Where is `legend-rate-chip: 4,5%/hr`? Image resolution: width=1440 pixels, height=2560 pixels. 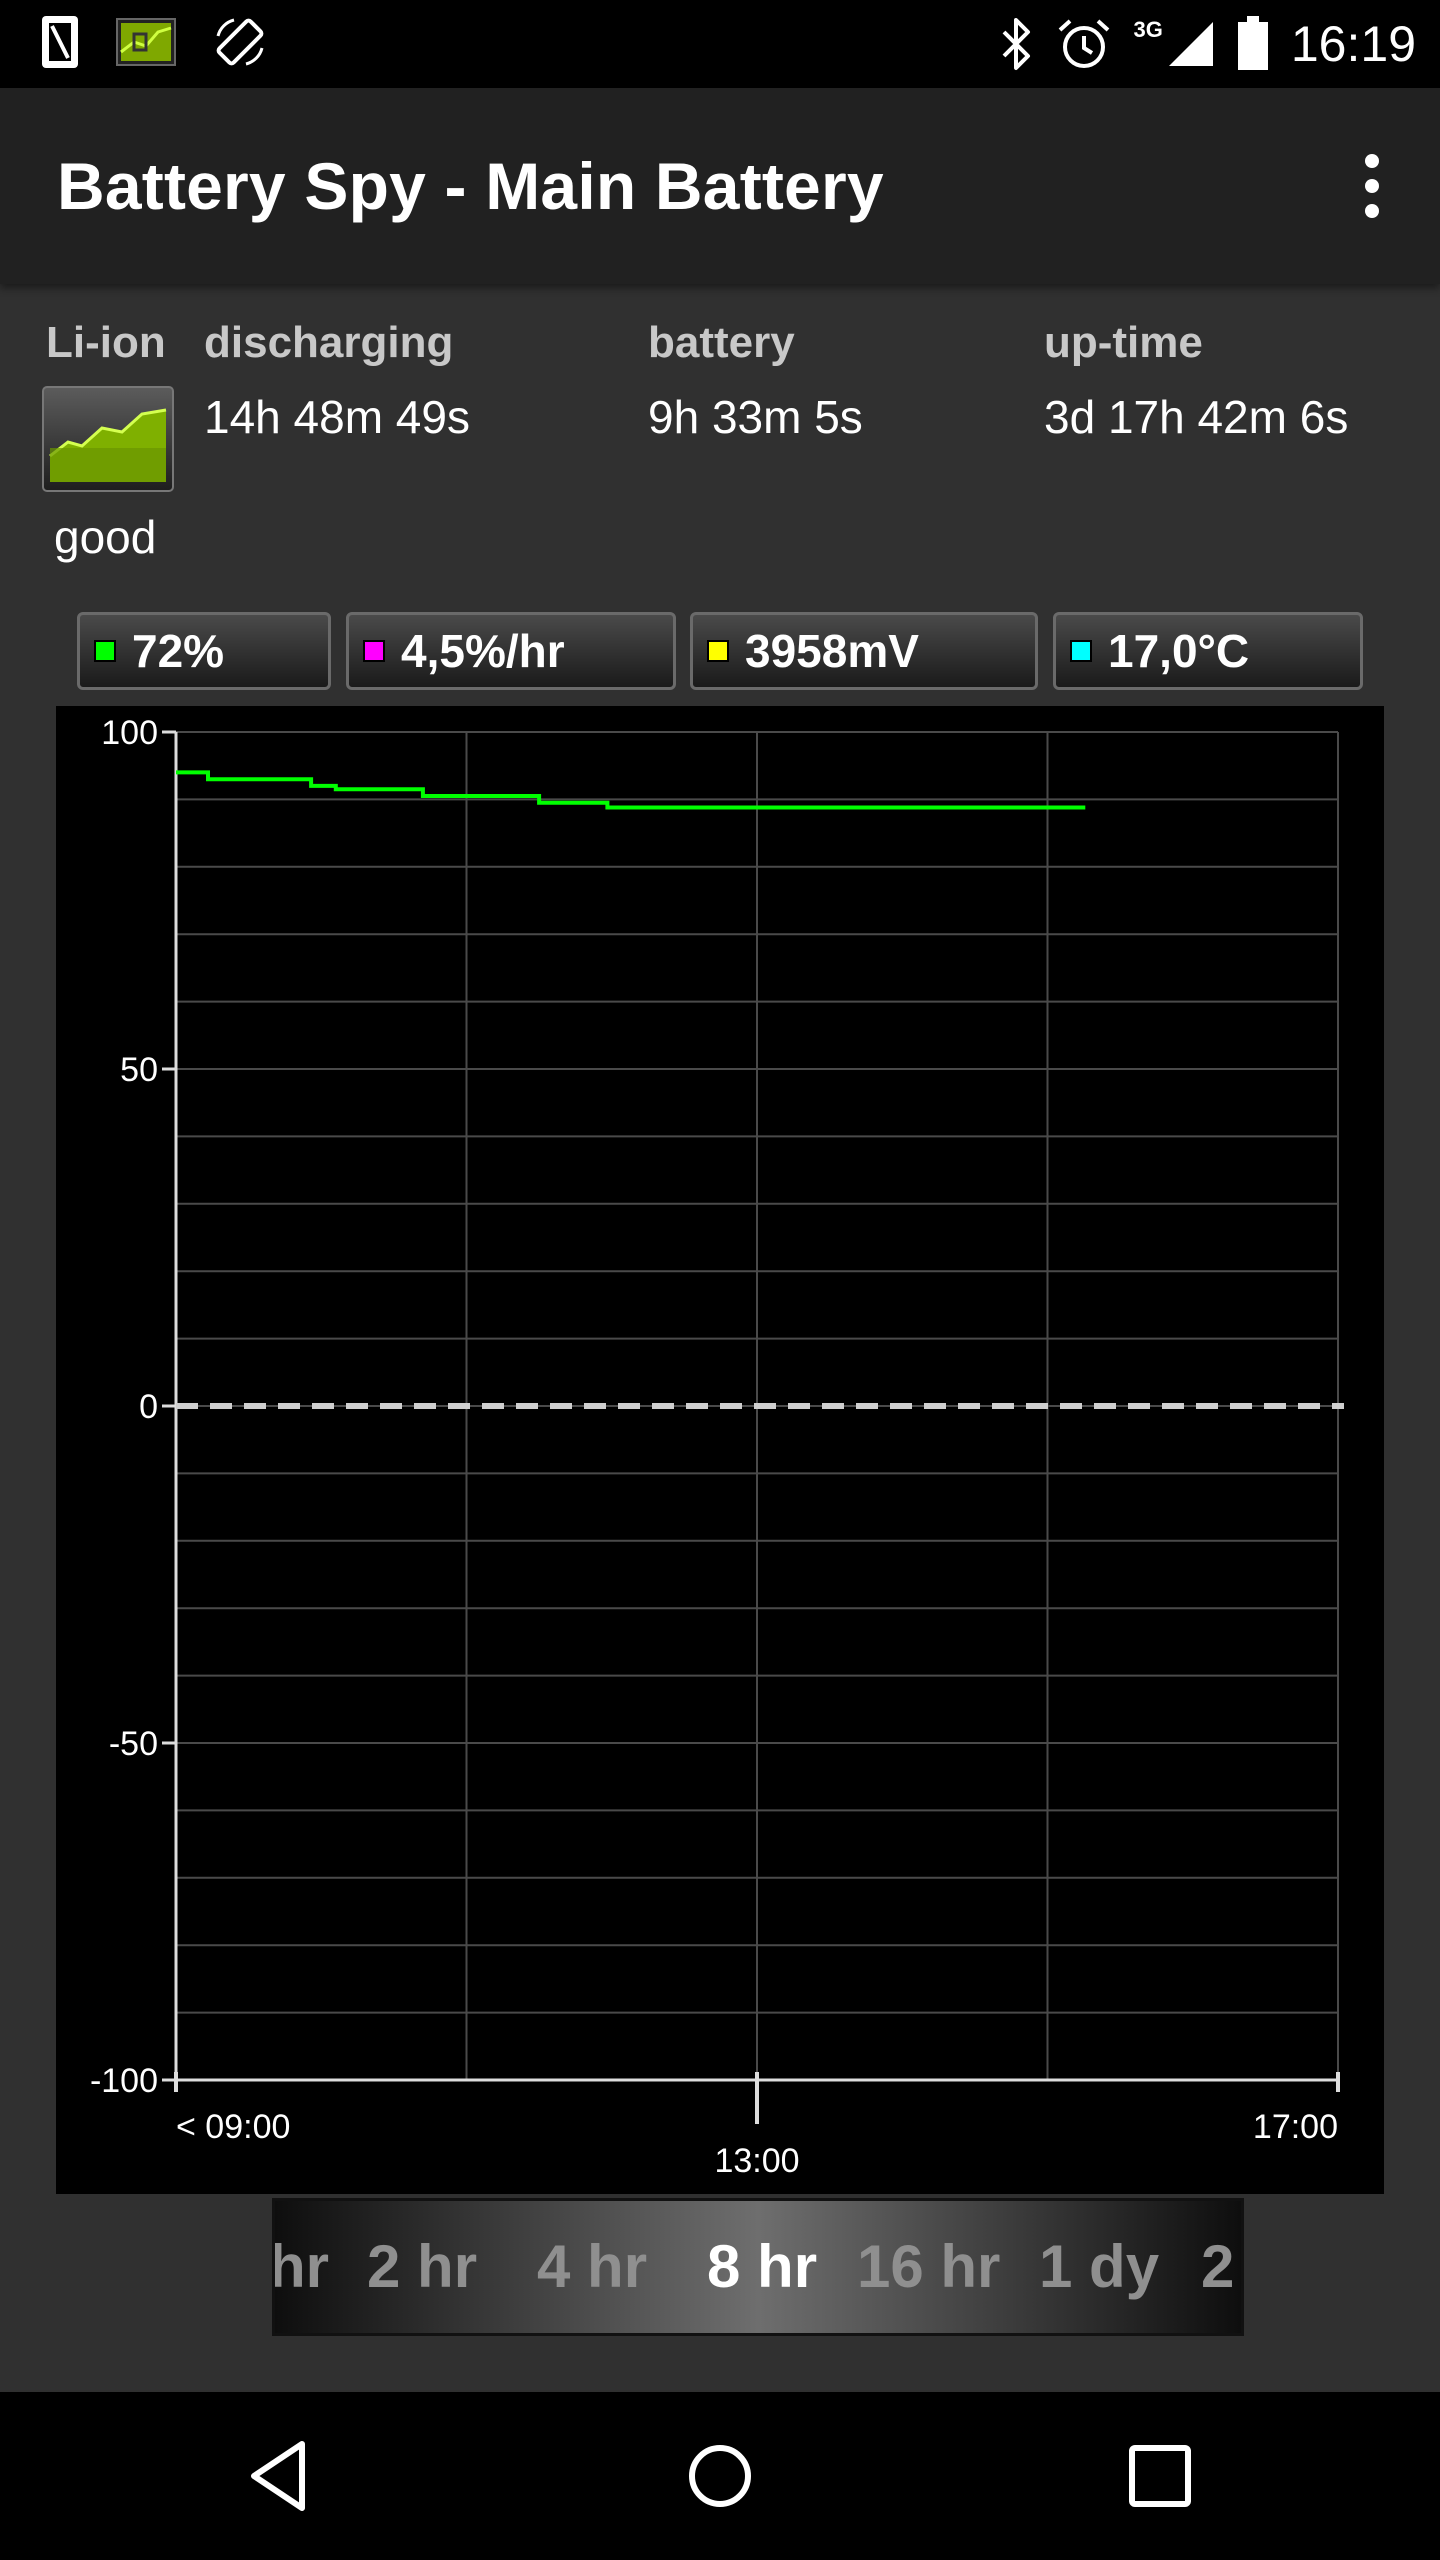
legend-rate-chip: 4,5%/hr is located at coordinates (511, 651).